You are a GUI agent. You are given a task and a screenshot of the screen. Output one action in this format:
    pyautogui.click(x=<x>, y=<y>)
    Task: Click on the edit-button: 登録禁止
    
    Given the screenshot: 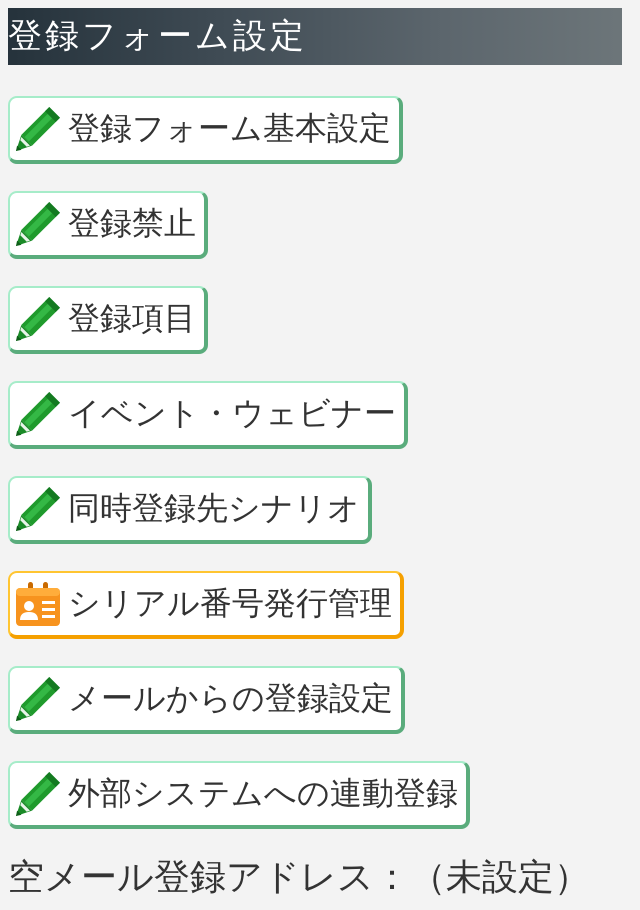 What is the action you would take?
    pyautogui.click(x=108, y=225)
    